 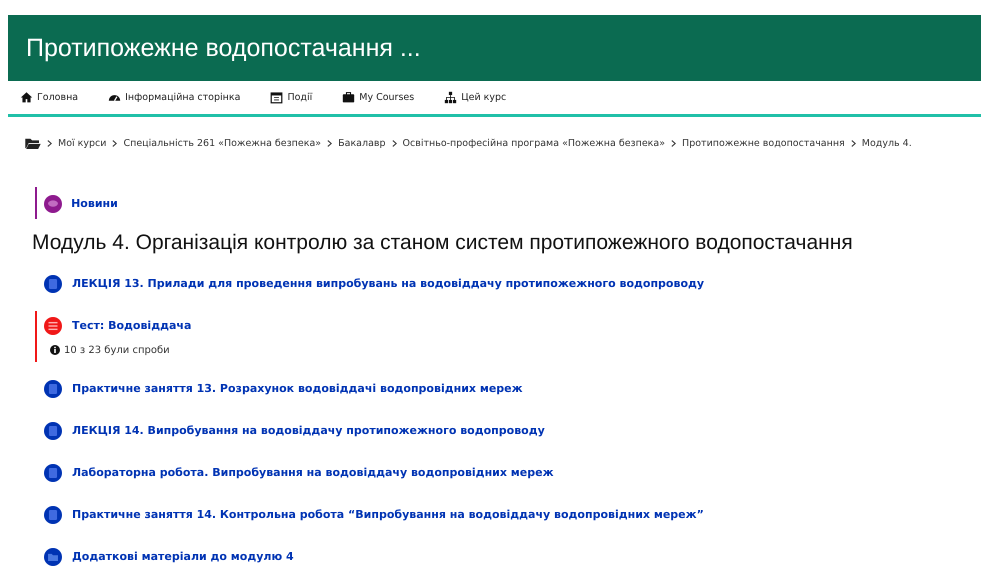 What do you see at coordinates (313, 473) in the screenshot?
I see `activity-link: Лабораторна робота. Випробування на водовіддачу водопровідних мереж` at bounding box center [313, 473].